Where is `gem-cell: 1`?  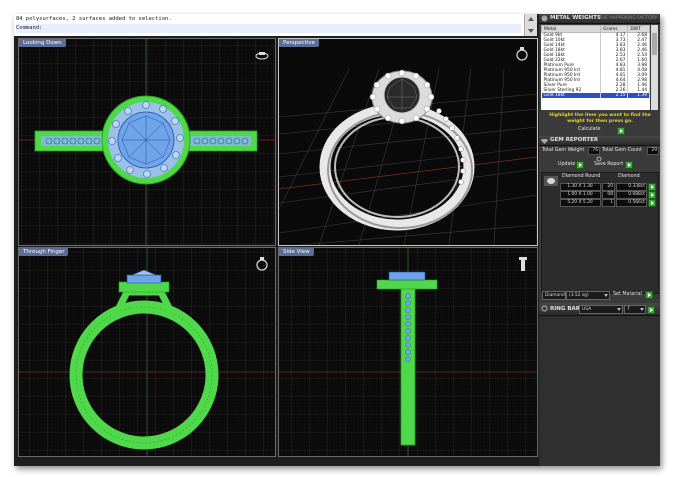 gem-cell: 1 is located at coordinates (608, 203).